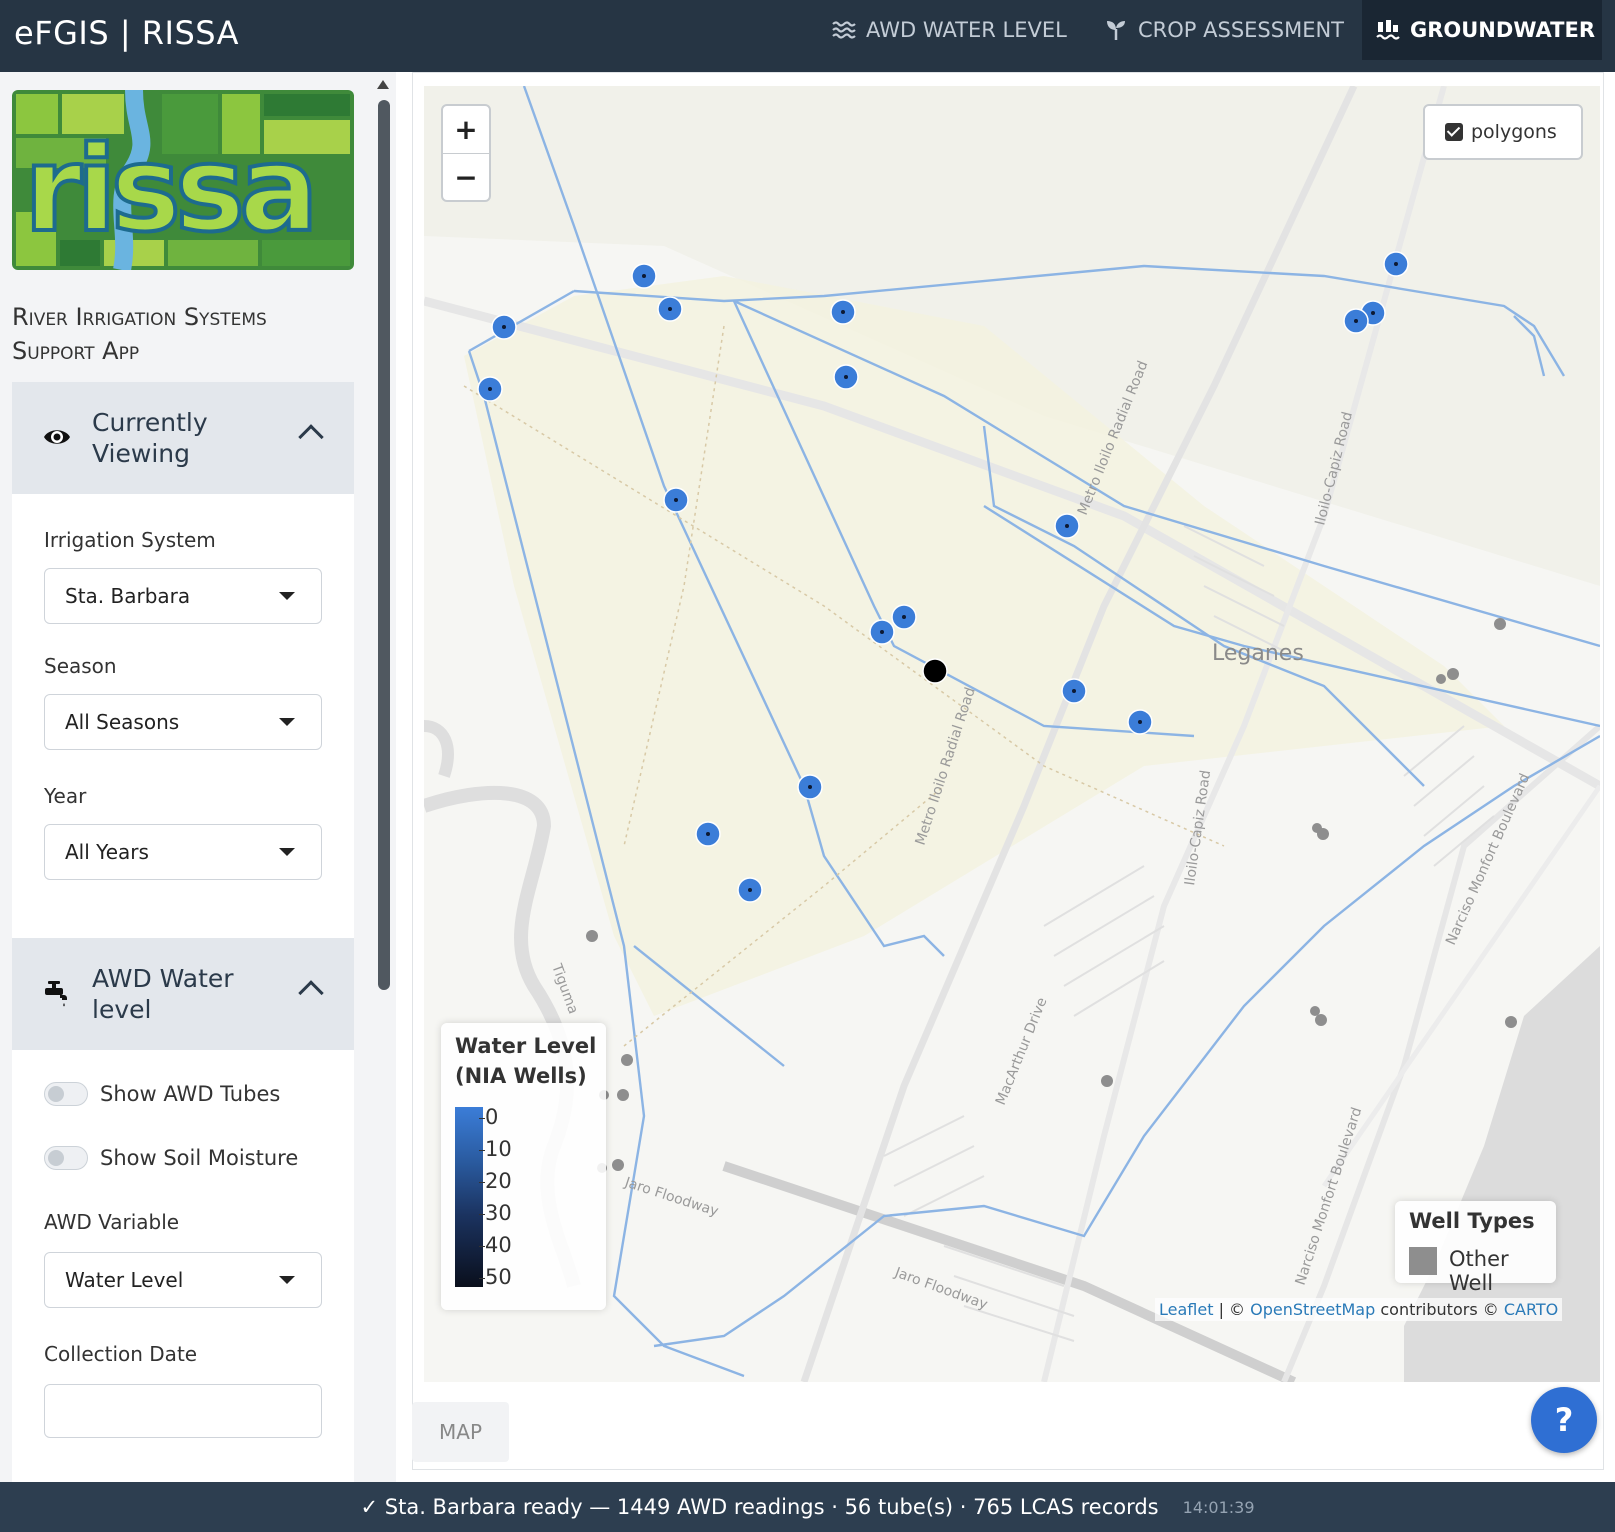  Describe the element at coordinates (495, 1181) in the screenshot. I see `legend-tick: 20` at that location.